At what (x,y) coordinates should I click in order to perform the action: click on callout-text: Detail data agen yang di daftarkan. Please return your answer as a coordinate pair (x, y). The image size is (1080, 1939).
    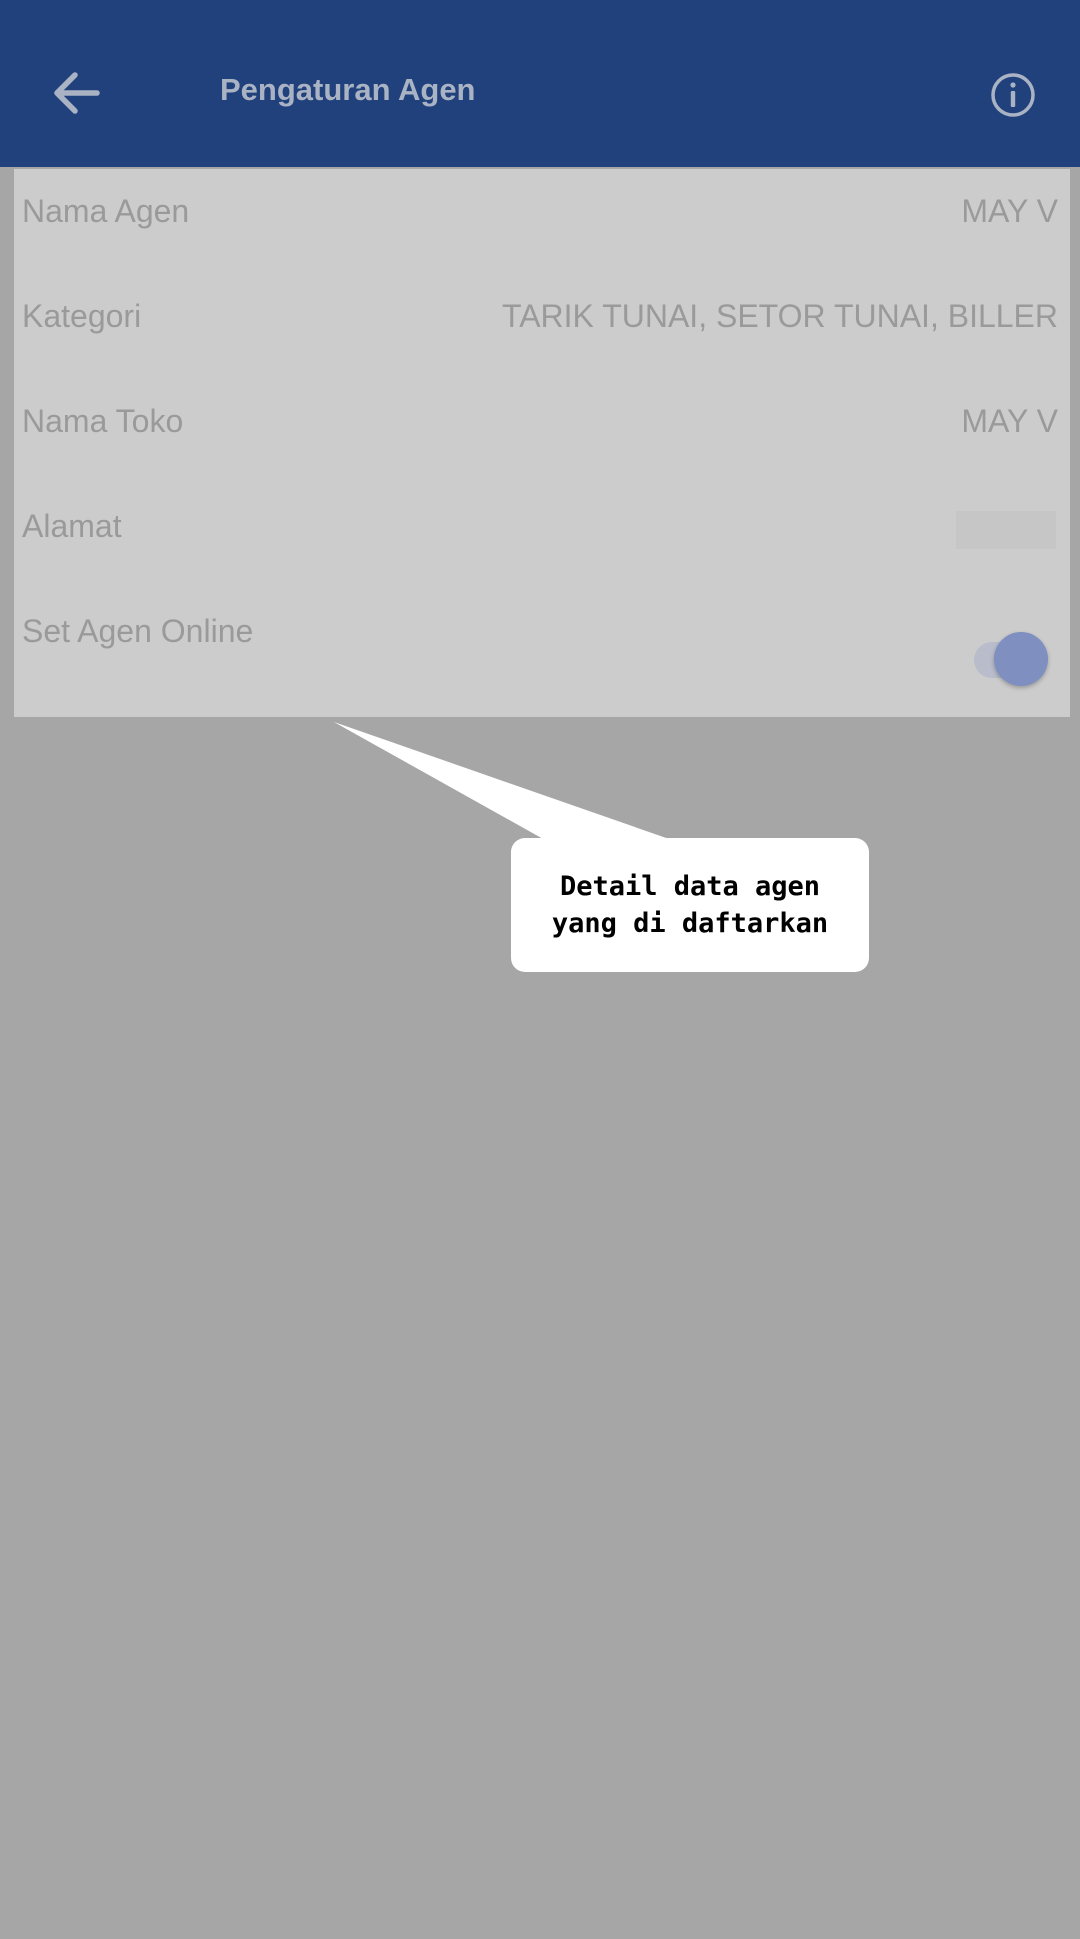
    Looking at the image, I should click on (690, 905).